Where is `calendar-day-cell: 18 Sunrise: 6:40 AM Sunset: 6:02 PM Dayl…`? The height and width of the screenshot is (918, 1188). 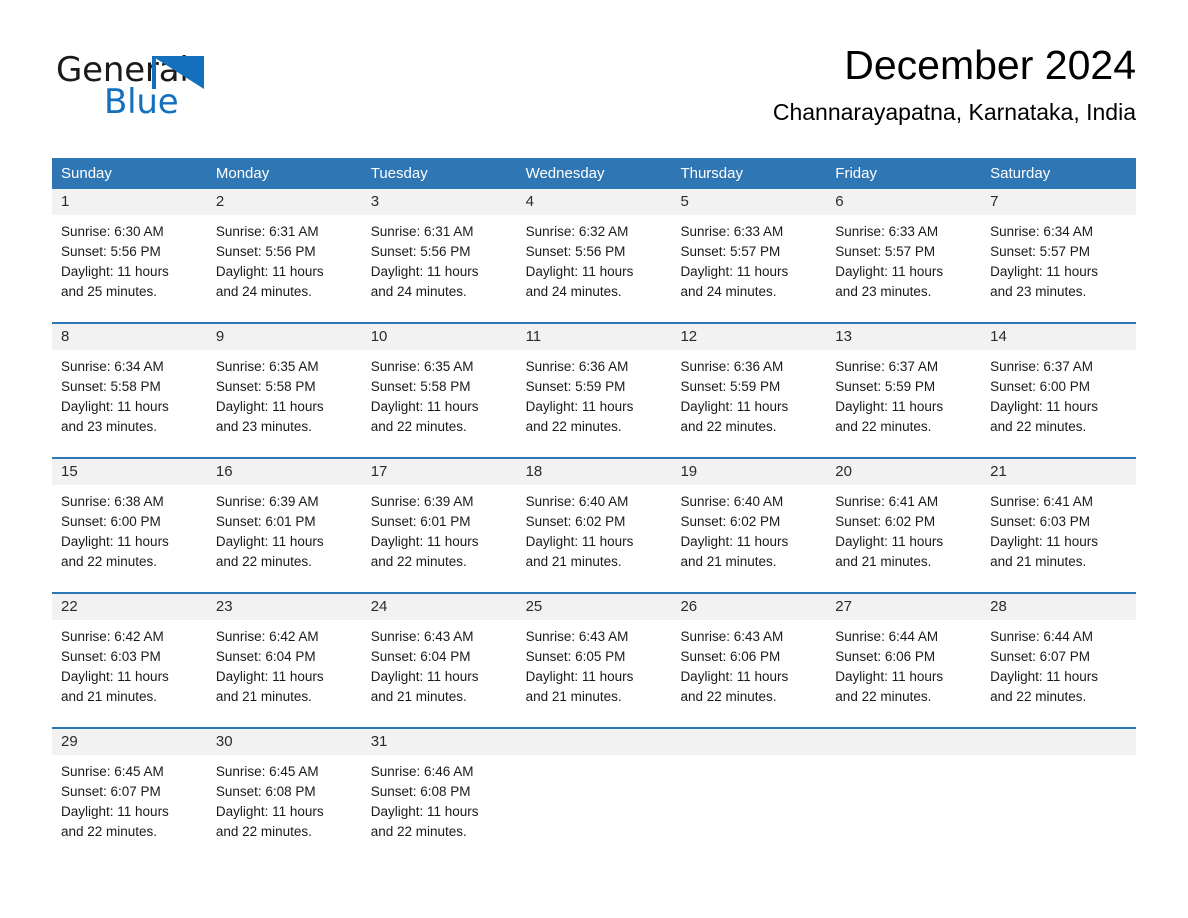 calendar-day-cell: 18 Sunrise: 6:40 AM Sunset: 6:02 PM Dayl… is located at coordinates (594, 525).